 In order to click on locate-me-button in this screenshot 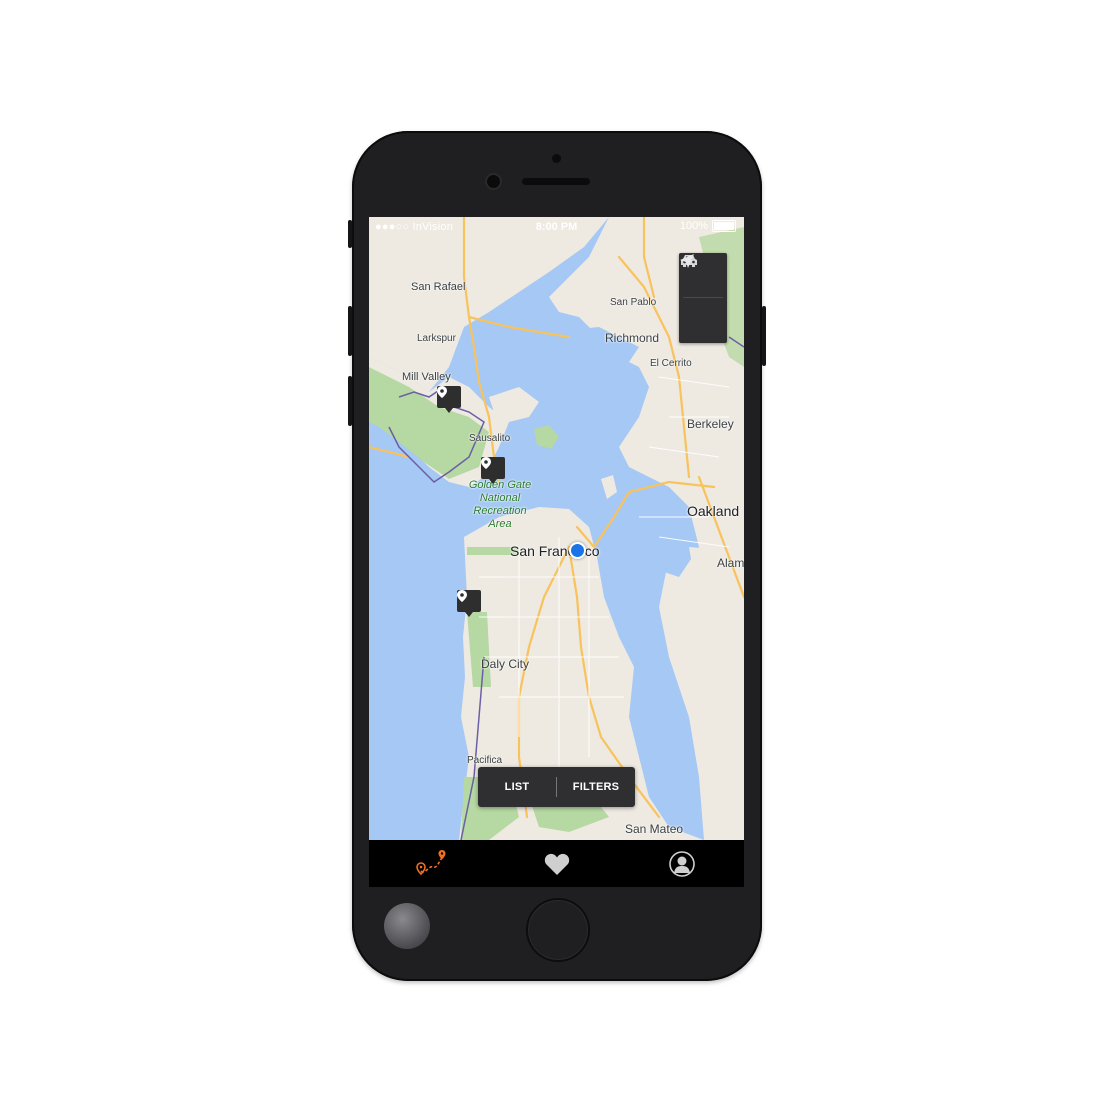, I will do `click(703, 298)`.